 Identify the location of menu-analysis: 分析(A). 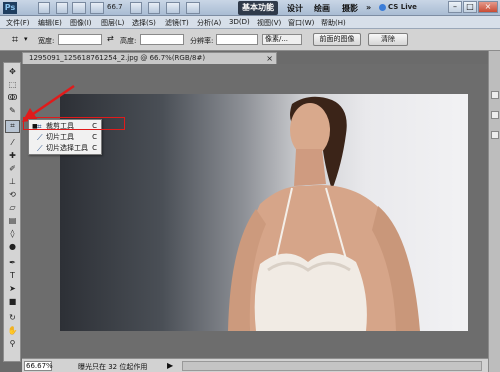
(209, 23).